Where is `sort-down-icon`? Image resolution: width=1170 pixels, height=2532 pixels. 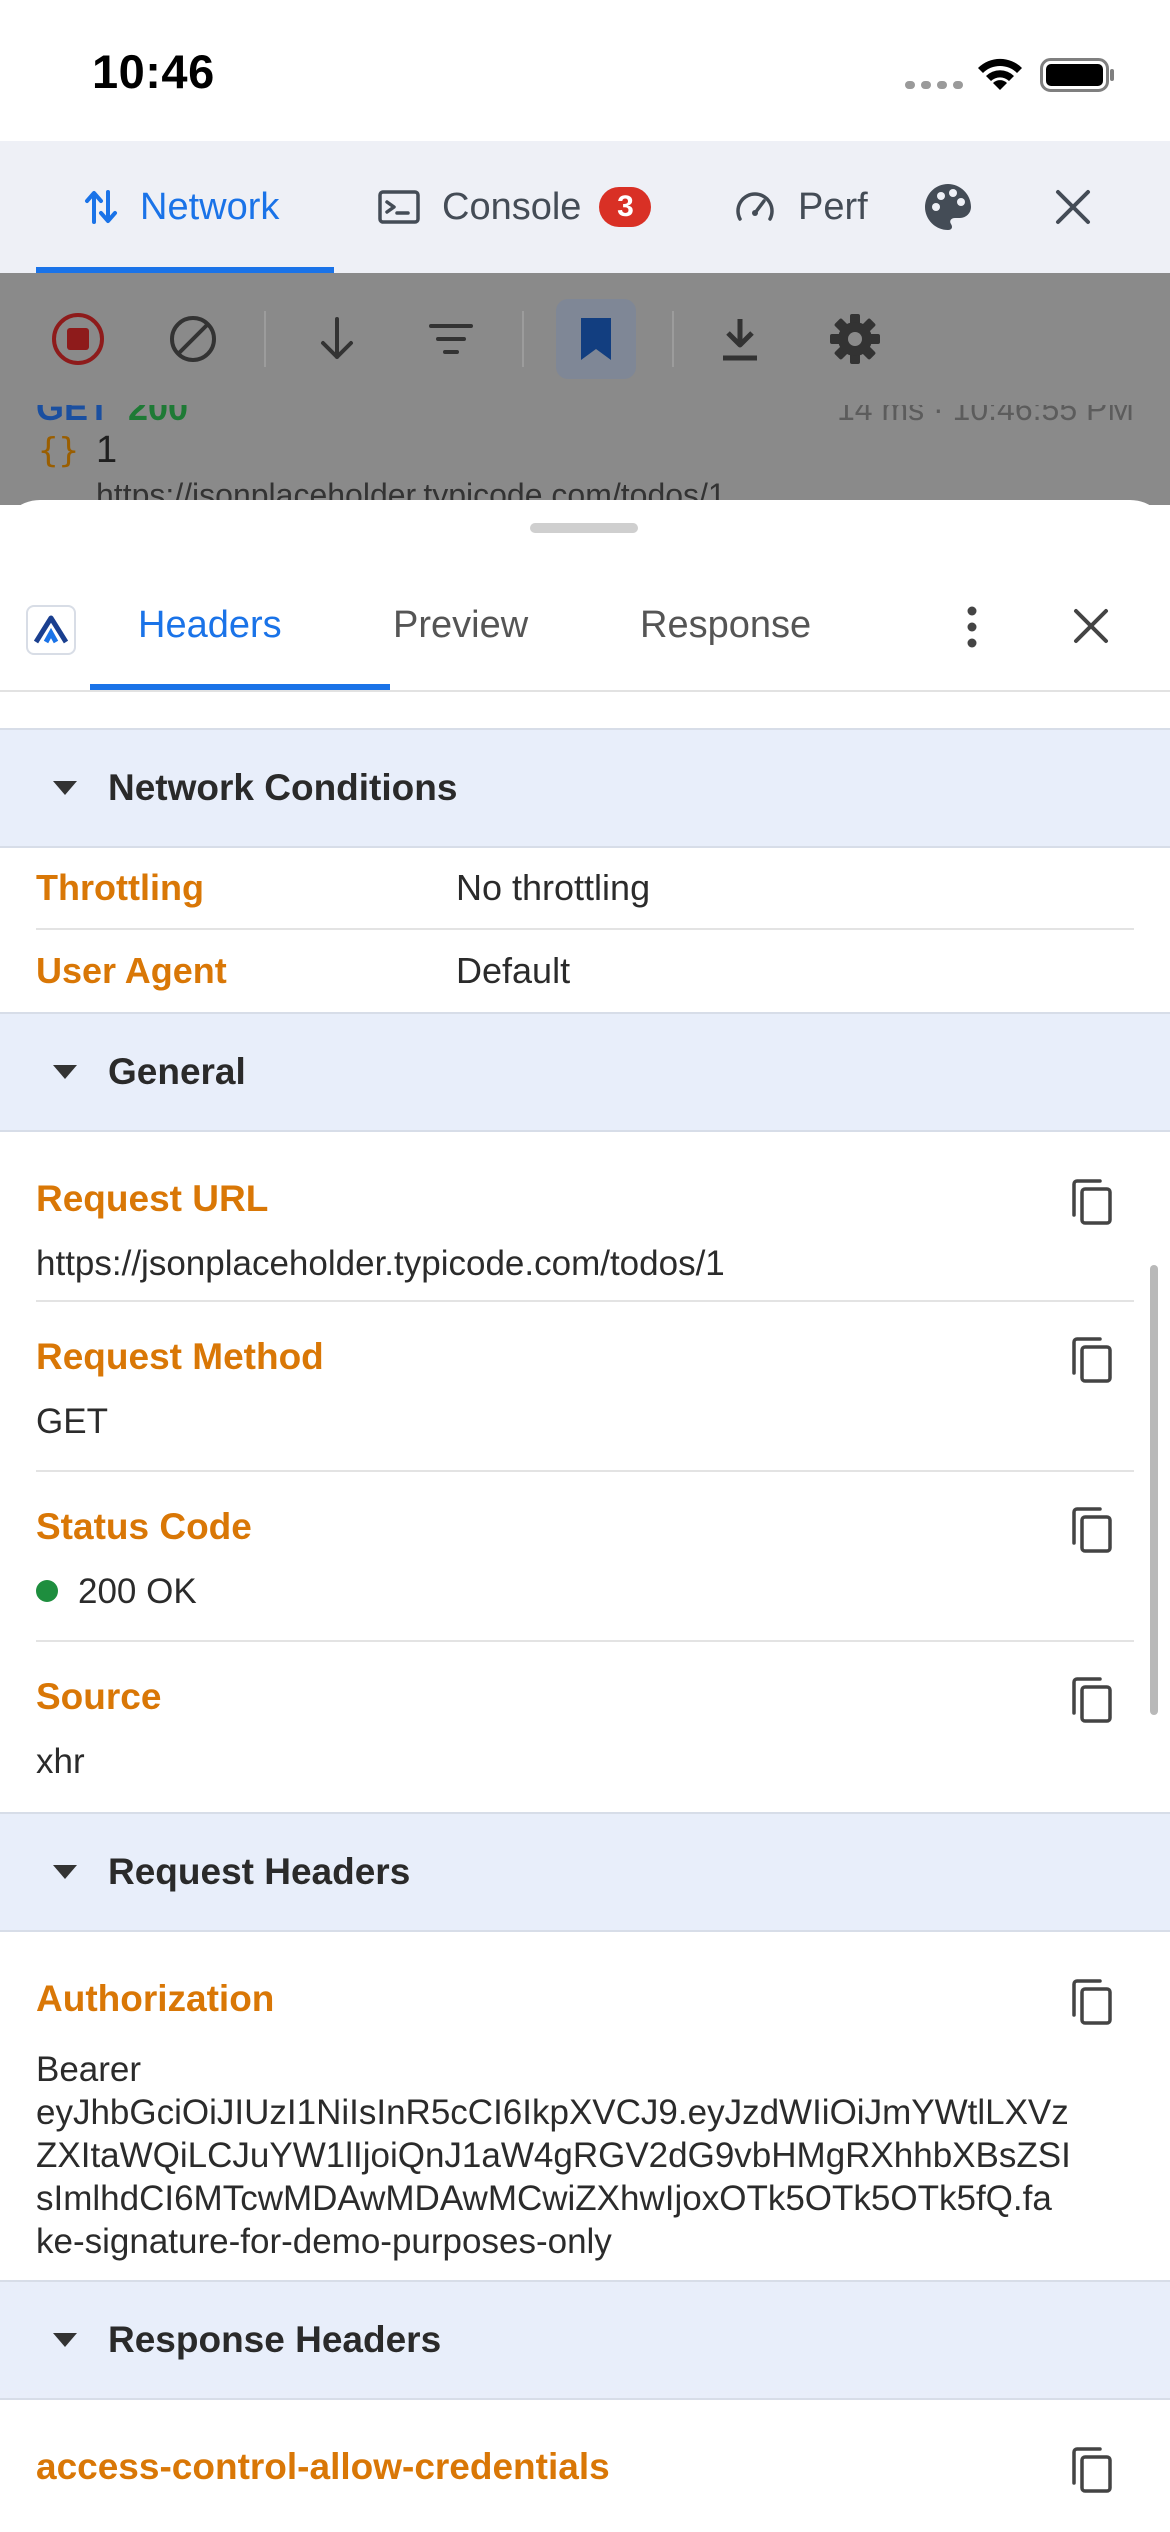 sort-down-icon is located at coordinates (337, 338).